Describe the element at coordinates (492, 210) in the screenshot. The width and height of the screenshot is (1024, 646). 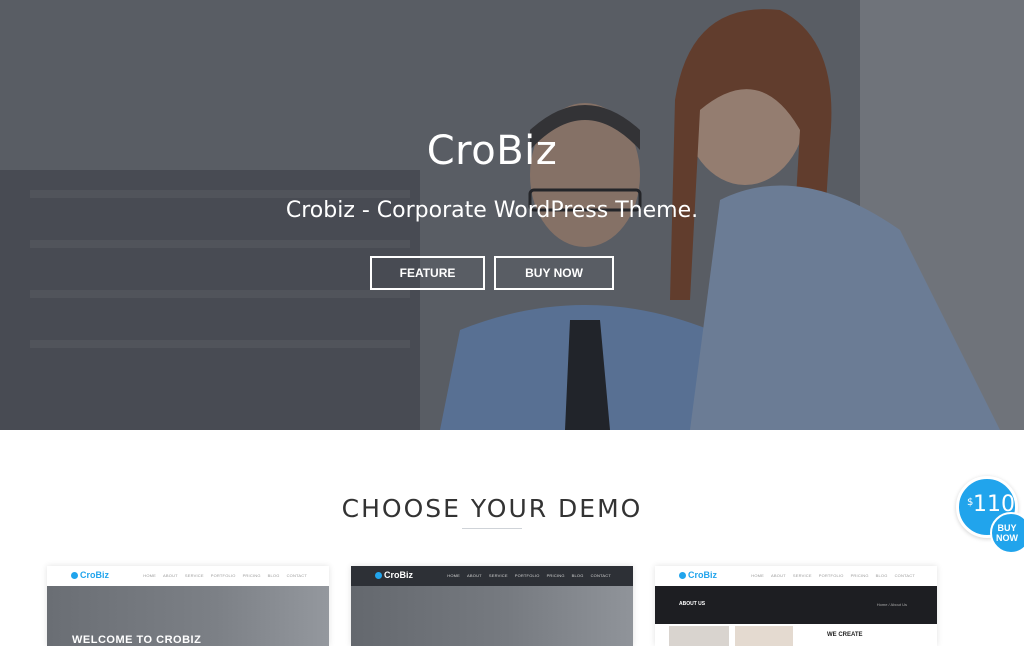
I see `hero-subtitle: Crobiz - Corporate WordPress Theme.` at that location.